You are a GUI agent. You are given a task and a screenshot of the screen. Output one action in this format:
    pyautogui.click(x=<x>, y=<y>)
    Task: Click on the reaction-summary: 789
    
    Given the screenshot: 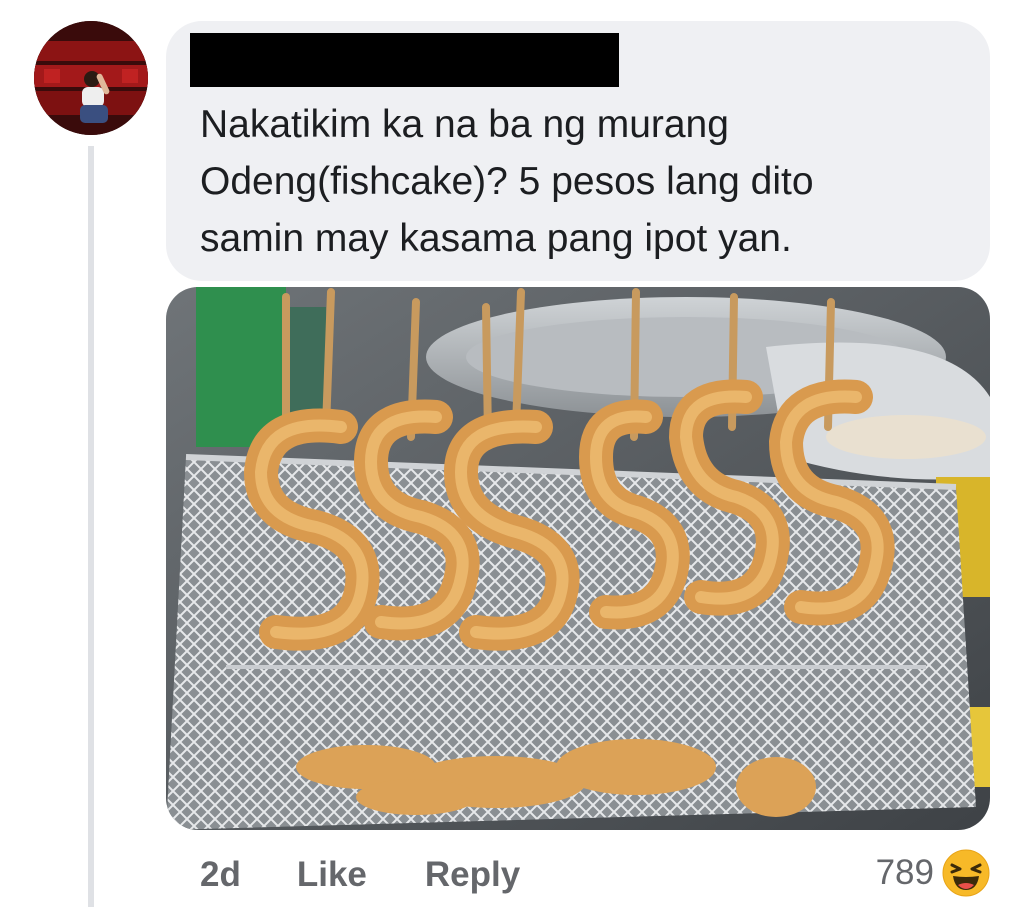 What is the action you would take?
    pyautogui.click(x=933, y=873)
    